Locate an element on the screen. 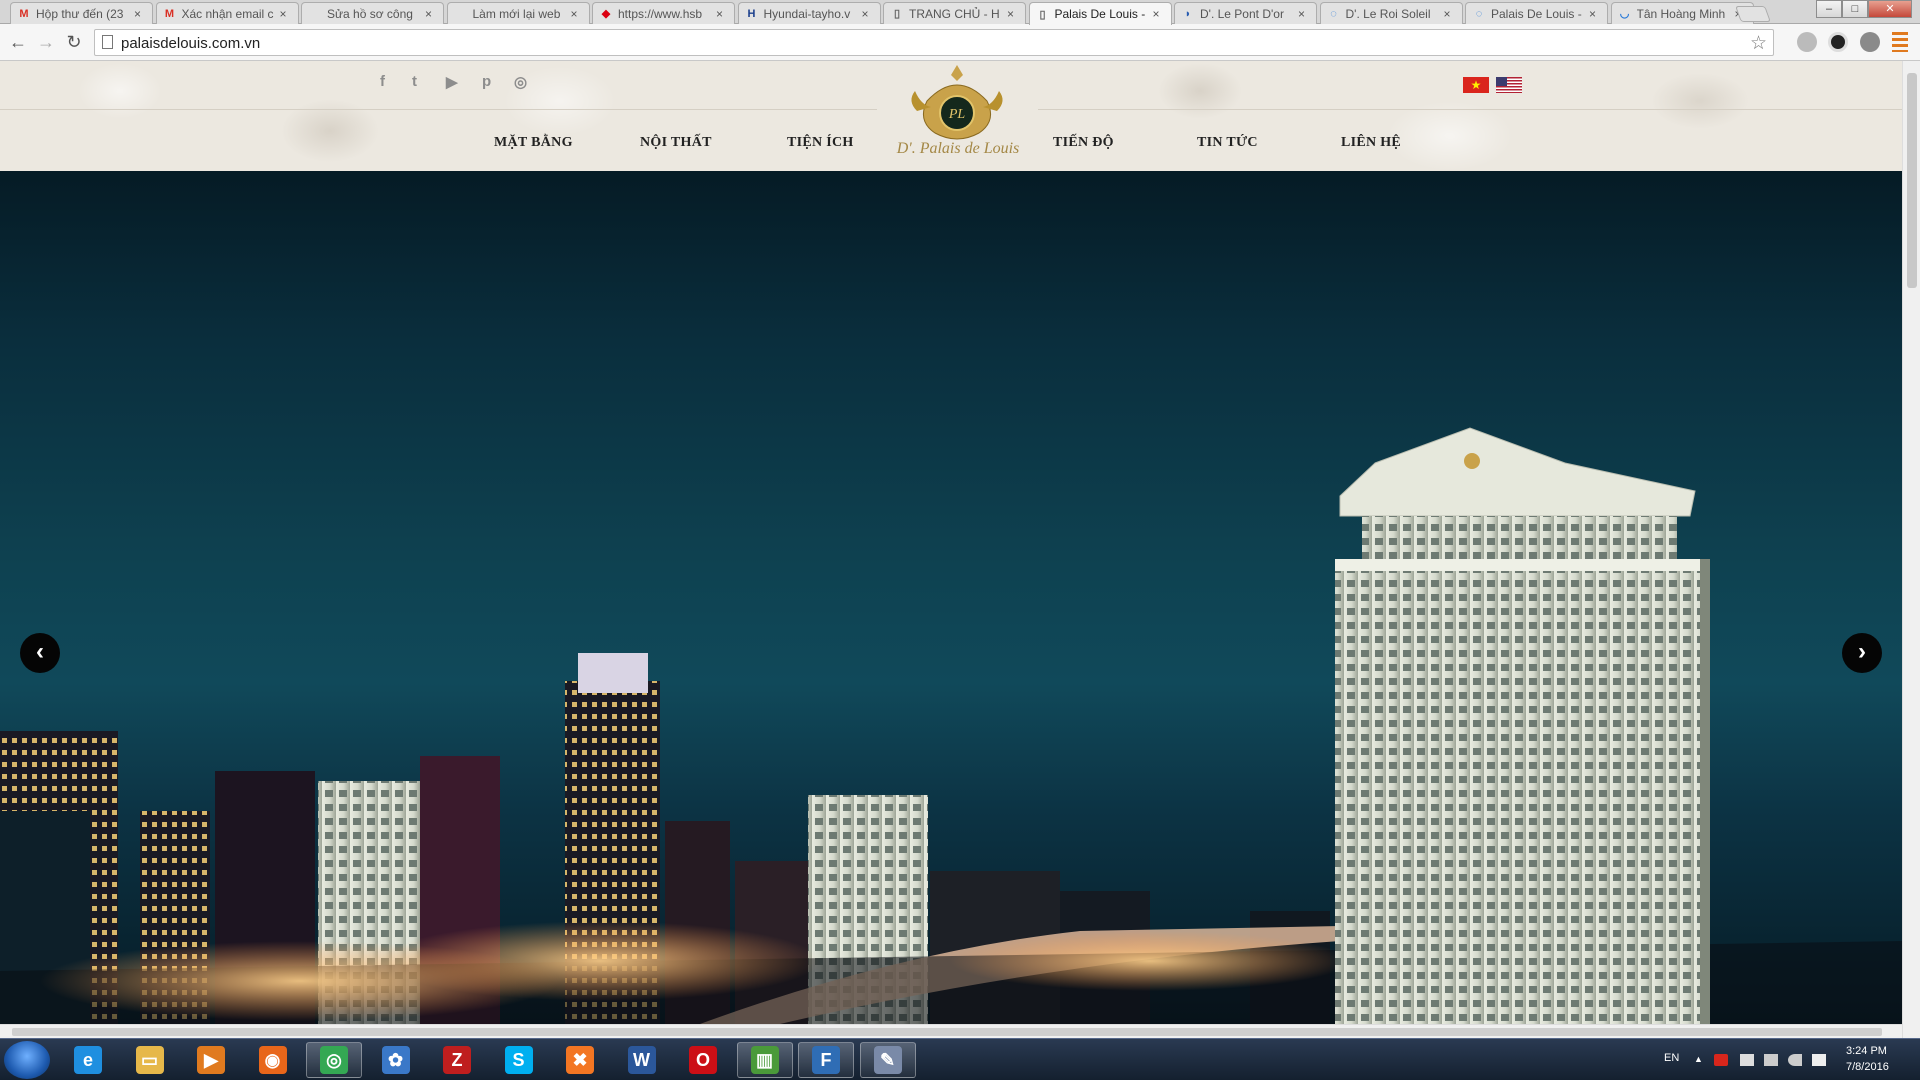  browser-tab: ◗ D'. Le Pont D'or × is located at coordinates (1245, 13).